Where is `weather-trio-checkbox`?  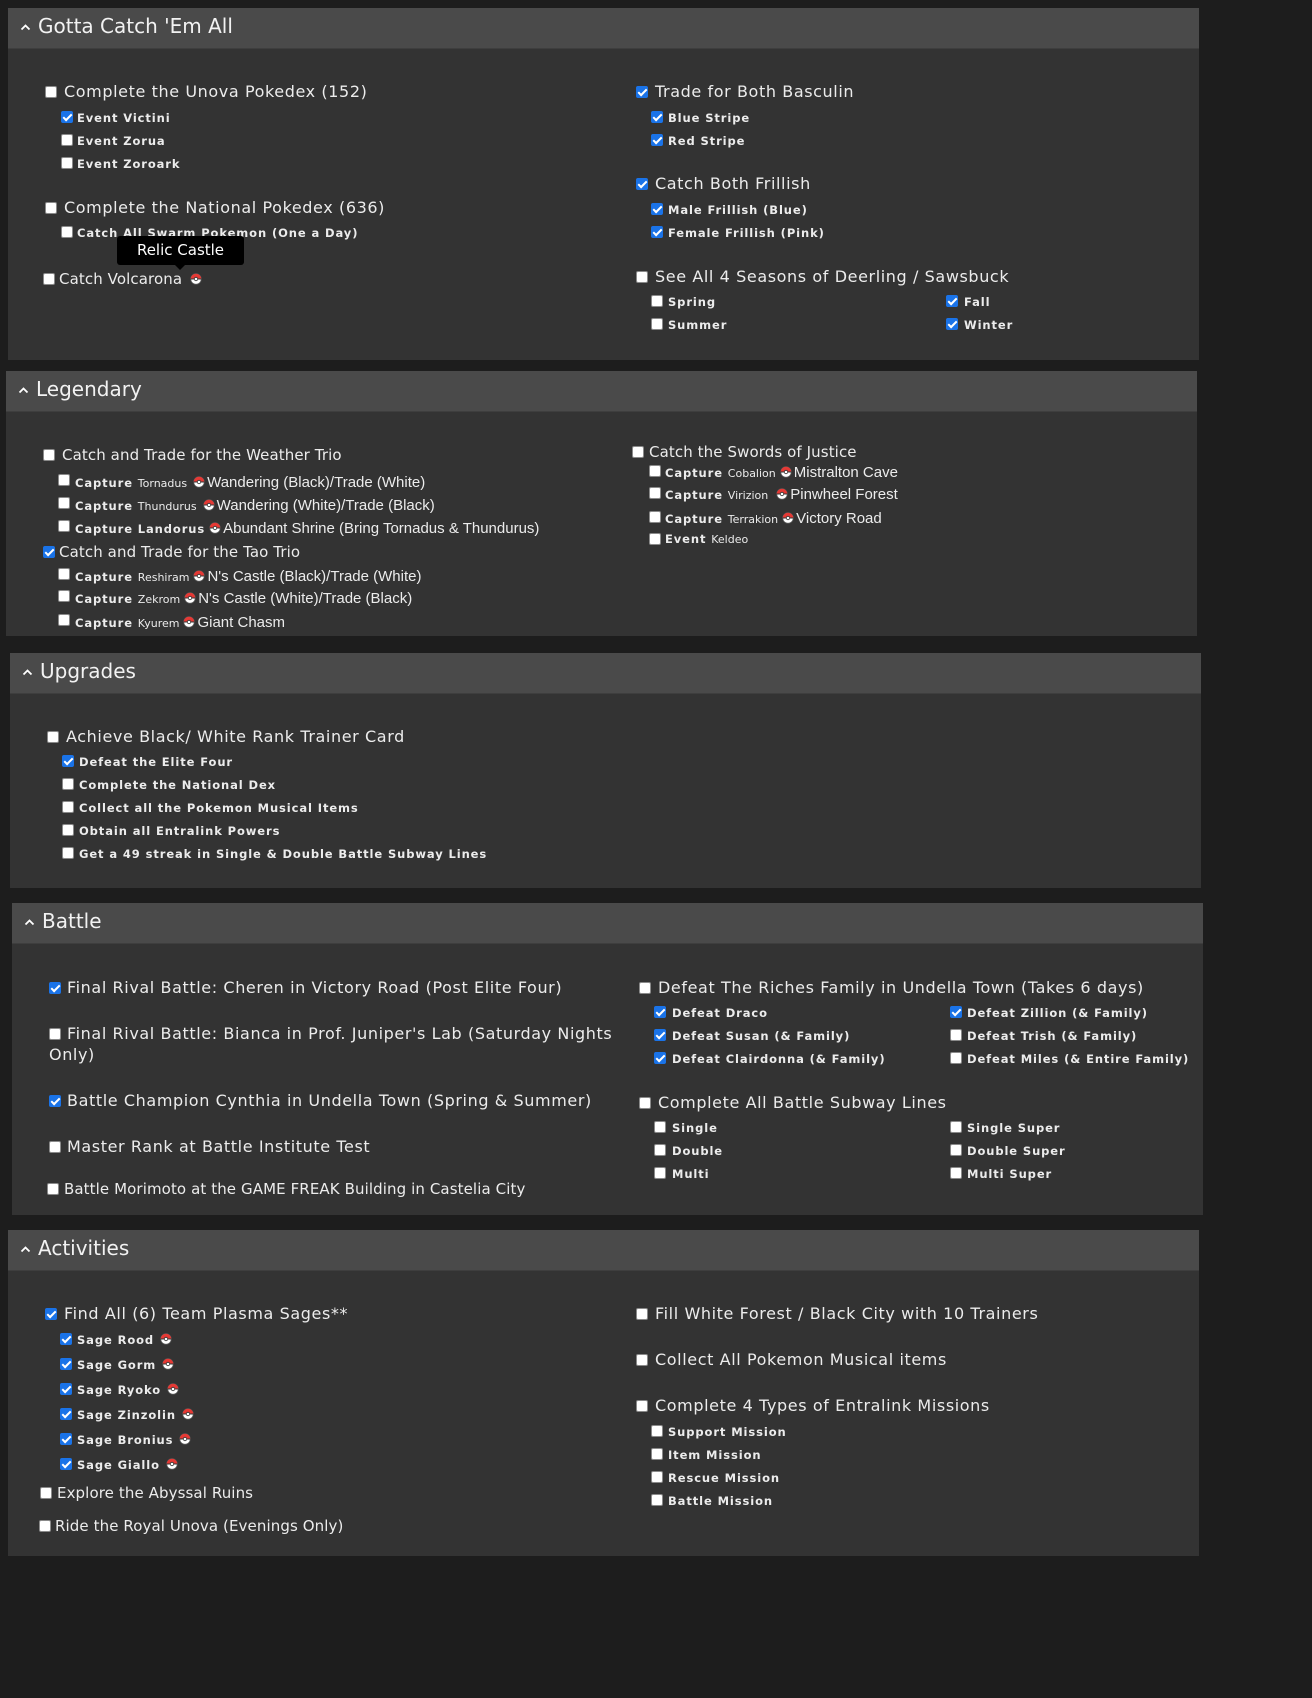
weather-trio-checkbox is located at coordinates (49, 455).